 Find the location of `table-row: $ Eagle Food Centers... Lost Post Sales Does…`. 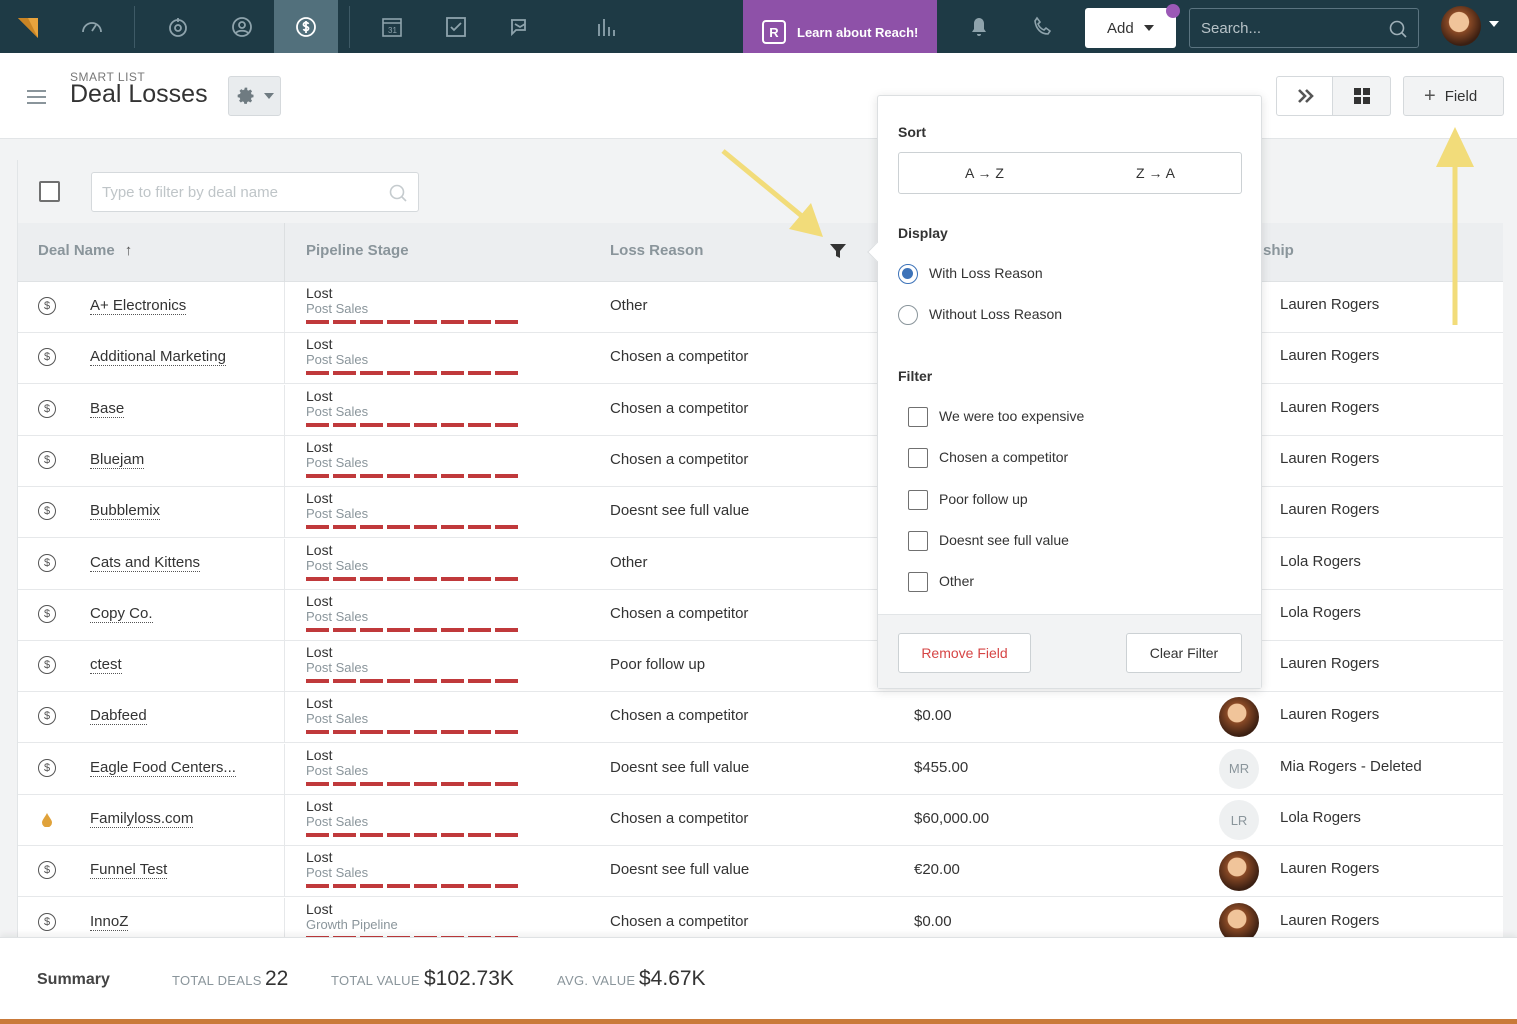

table-row: $ Eagle Food Centers... Lost Post Sales Does… is located at coordinates (760, 769).